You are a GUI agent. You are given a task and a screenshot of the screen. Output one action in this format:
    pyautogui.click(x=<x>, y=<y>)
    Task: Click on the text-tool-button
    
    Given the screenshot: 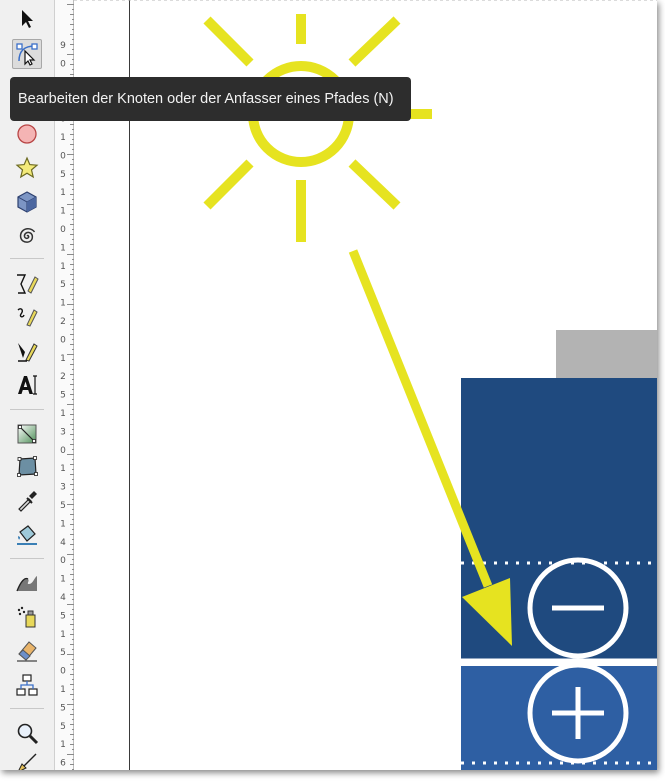 What is the action you would take?
    pyautogui.click(x=27, y=385)
    